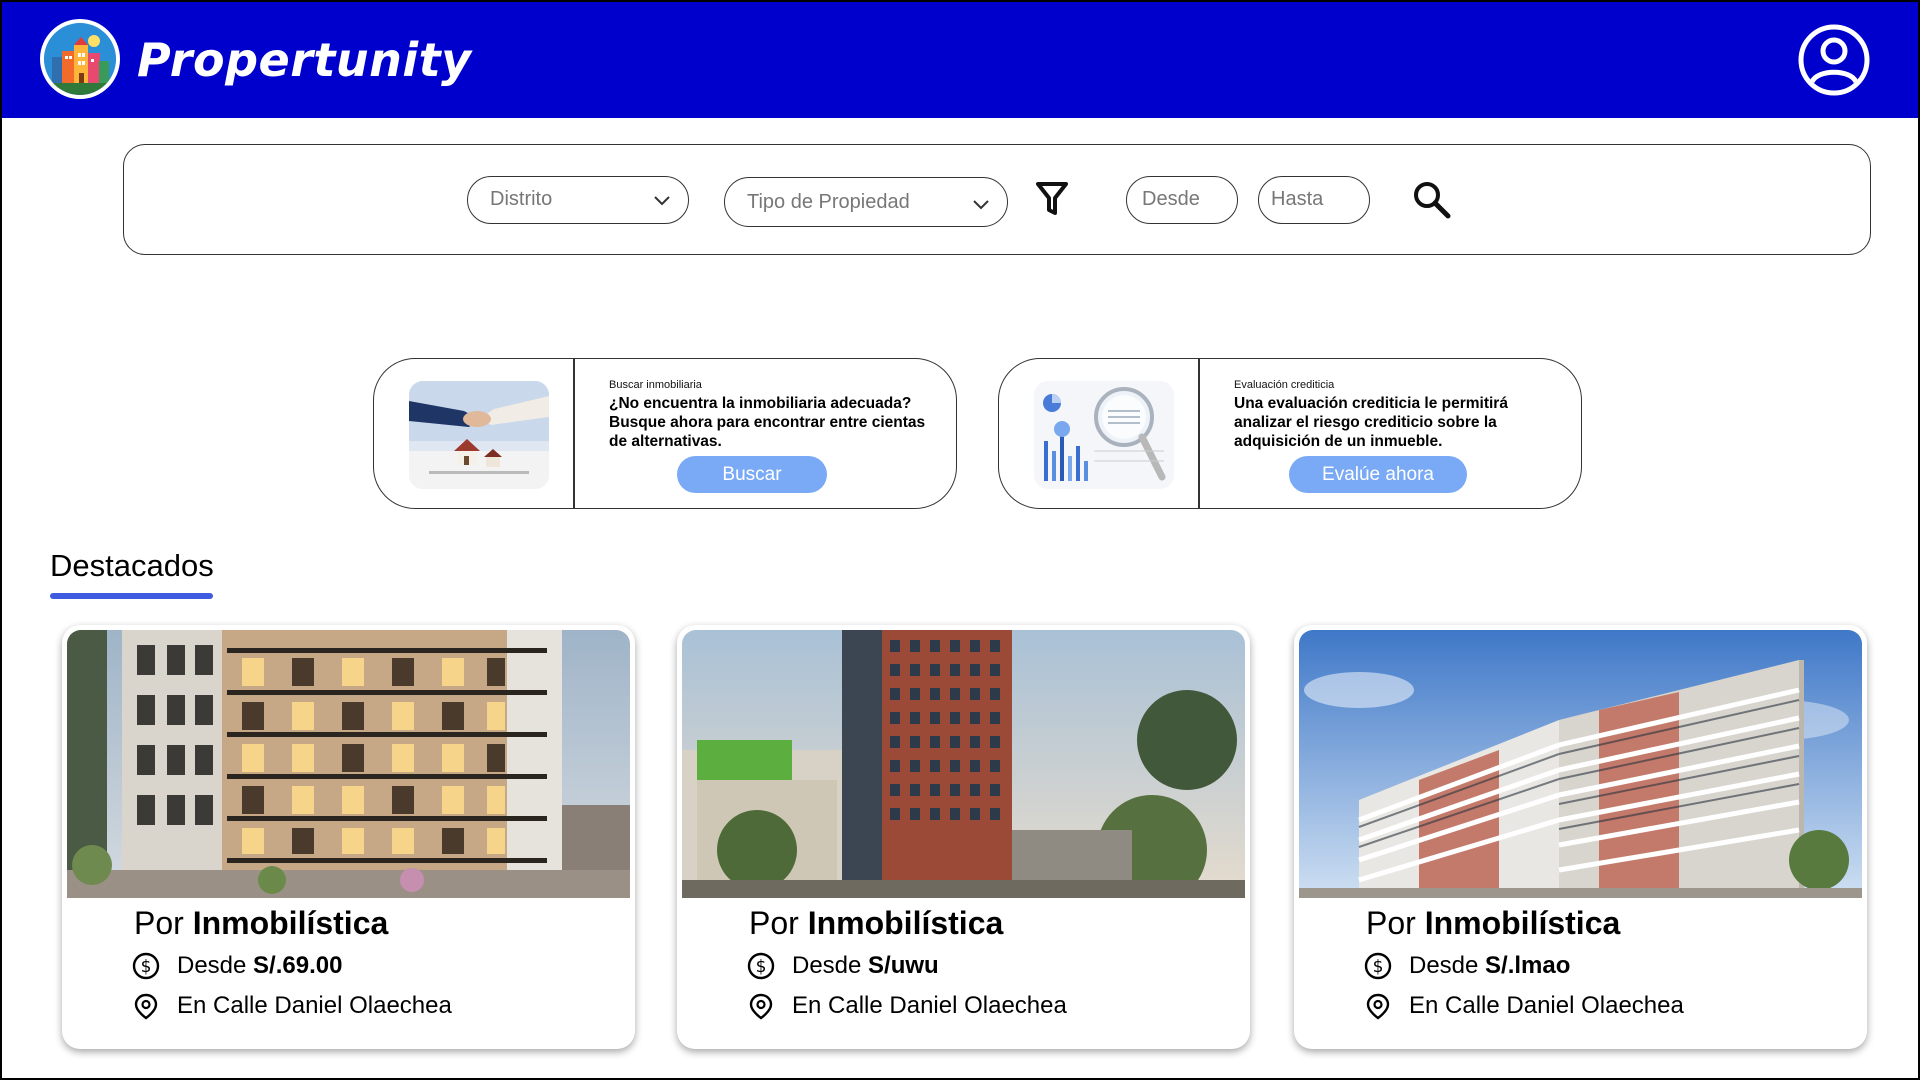 Image resolution: width=1920 pixels, height=1080 pixels. I want to click on property-type-select: Tipo de Propiedad, so click(866, 202).